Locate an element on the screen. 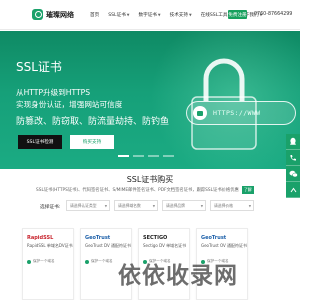 Image resolution: width=320 pixels, height=300 pixels. hero-subtitle-3: 防篡改、防窃取、防流量劫持、防钓鱼 is located at coordinates (93, 122).